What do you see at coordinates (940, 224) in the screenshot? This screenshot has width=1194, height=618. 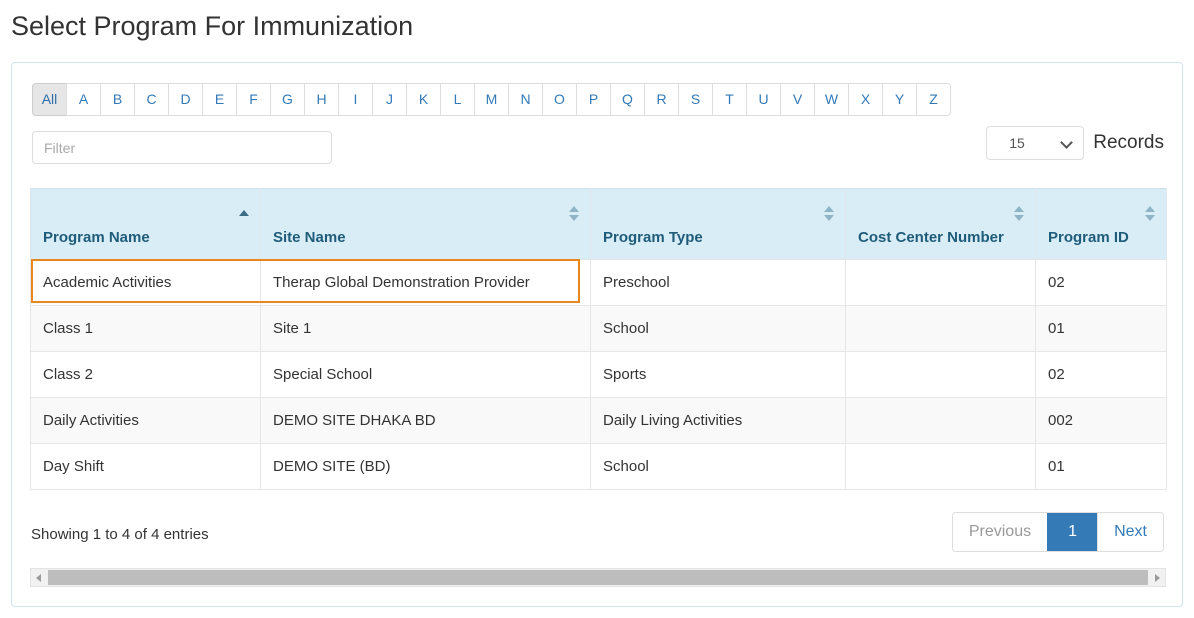 I see `column-header-cost-center-number: Cost Center Number` at bounding box center [940, 224].